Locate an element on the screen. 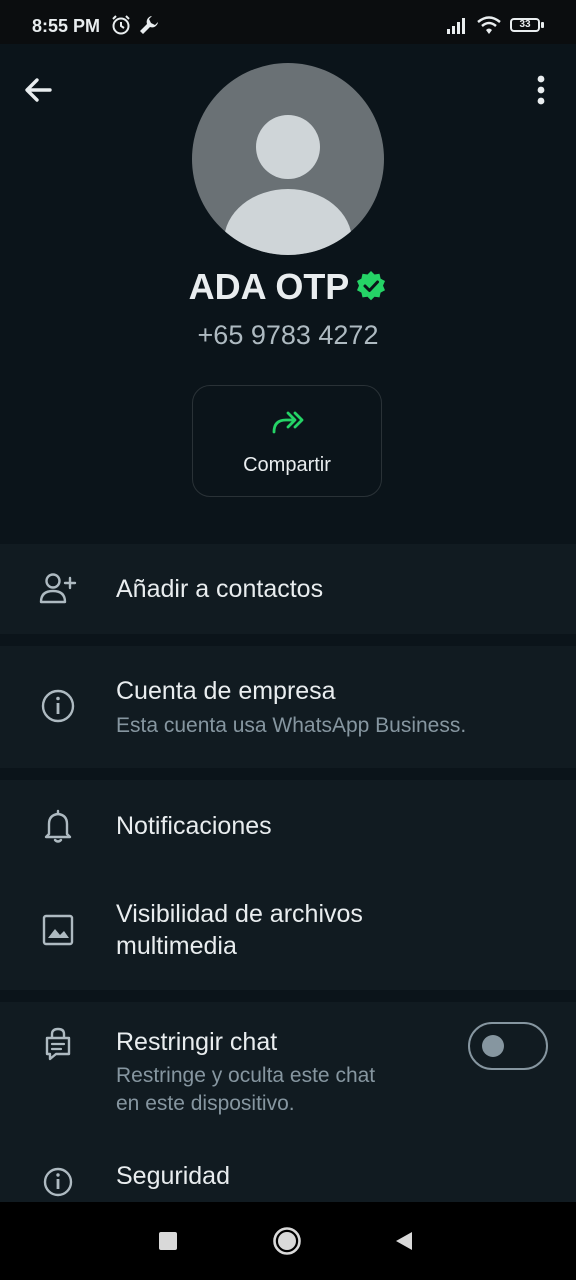 Image resolution: width=576 pixels, height=1280 pixels. add-person-icon is located at coordinates (58, 588).